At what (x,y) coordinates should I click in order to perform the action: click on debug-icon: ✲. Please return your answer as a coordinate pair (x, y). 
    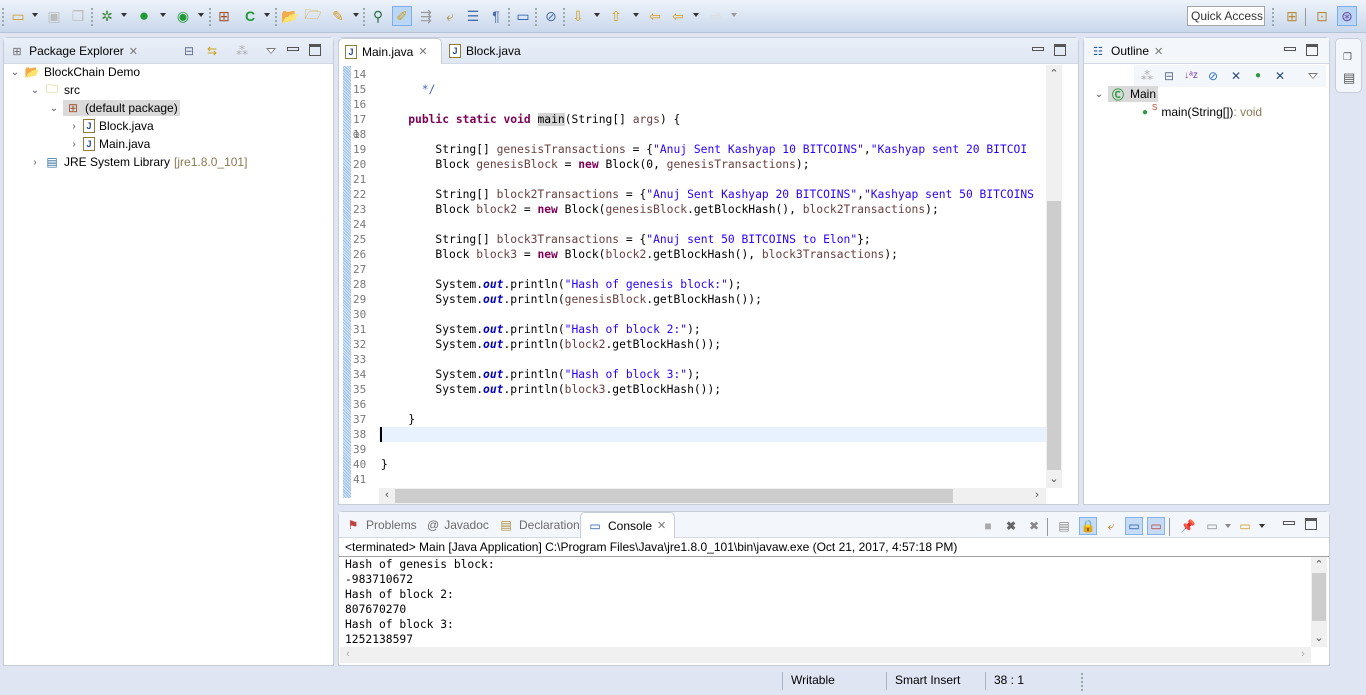
    Looking at the image, I should click on (107, 16).